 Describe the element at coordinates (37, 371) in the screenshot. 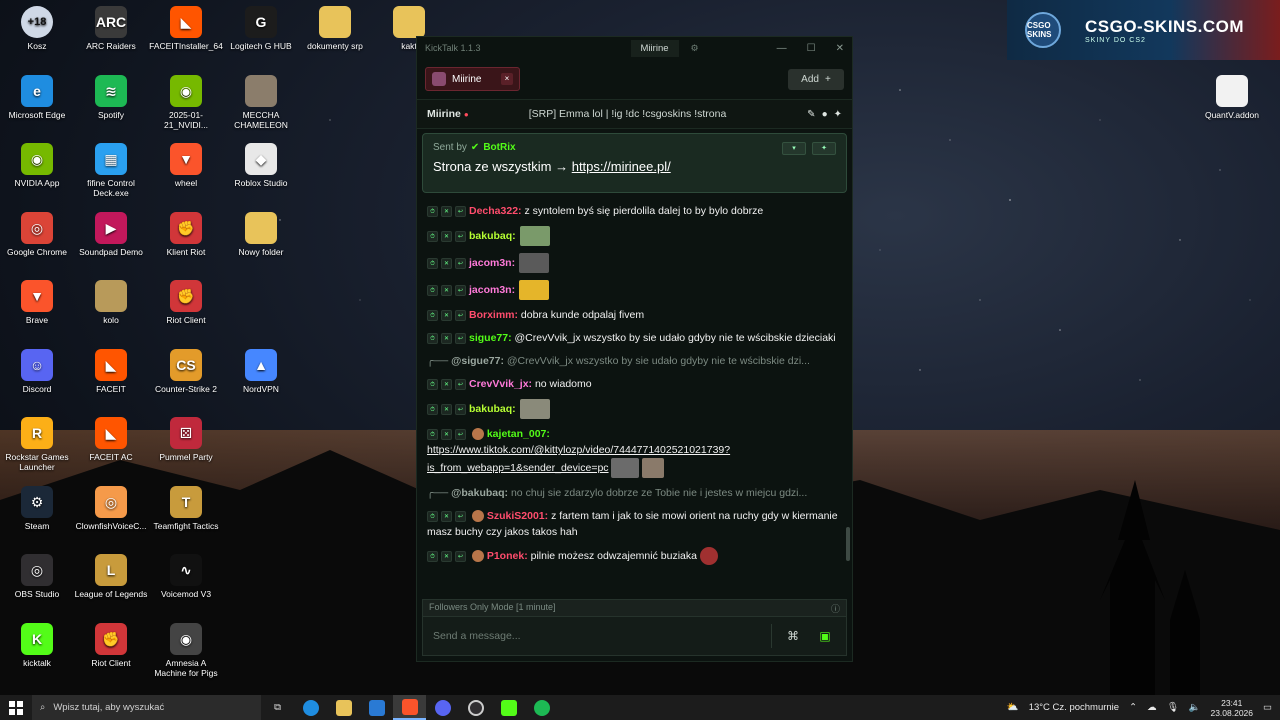

I see `desktop-shortcut: ☺ Discord` at that location.